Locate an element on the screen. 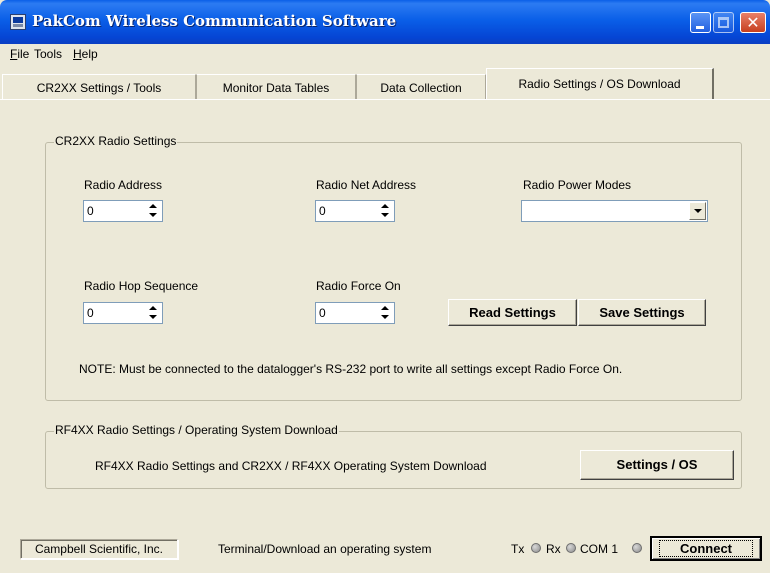 The height and width of the screenshot is (573, 770). radio-net-address-label: Radio Net Address is located at coordinates (366, 185).